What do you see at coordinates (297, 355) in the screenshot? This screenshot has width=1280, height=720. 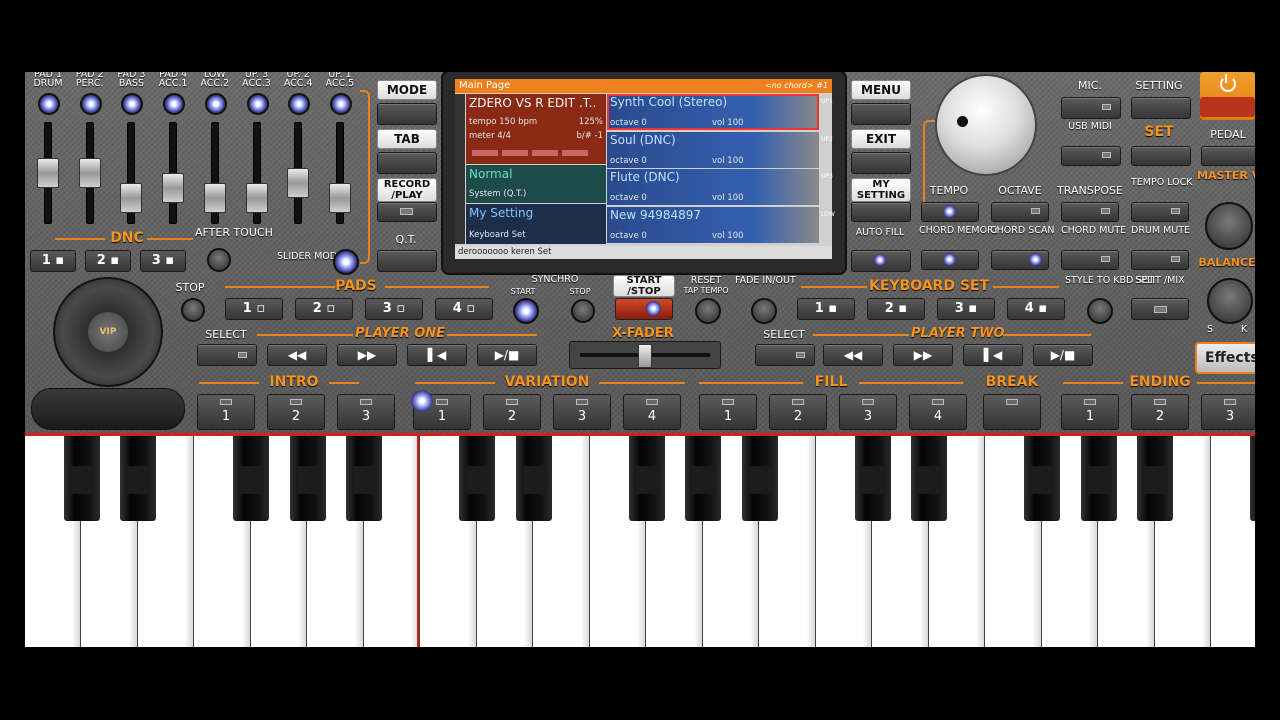 I see `player-one-rewind-button: ◀◀` at bounding box center [297, 355].